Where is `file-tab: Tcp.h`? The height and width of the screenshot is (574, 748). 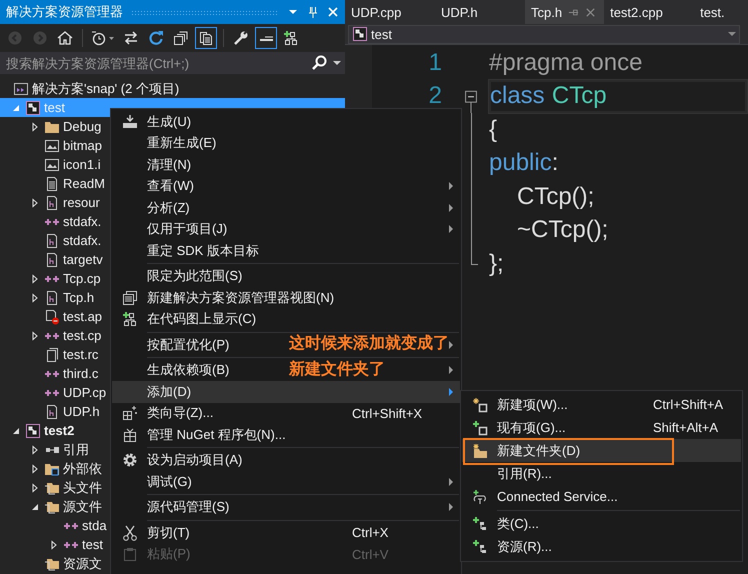 file-tab: Tcp.h is located at coordinates (564, 12).